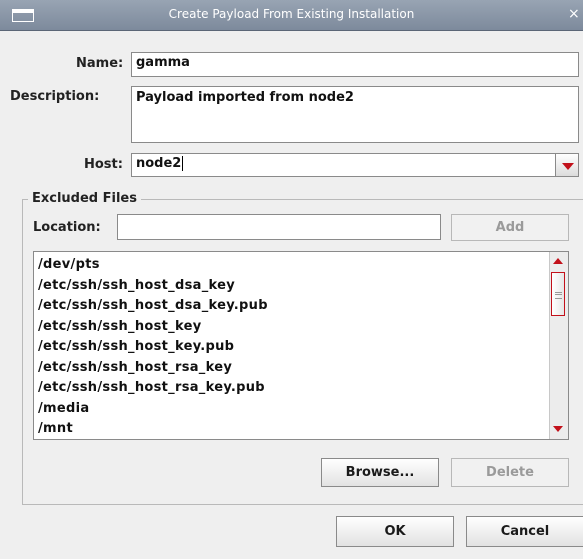  Describe the element at coordinates (100, 63) in the screenshot. I see `name-label: Name:` at that location.